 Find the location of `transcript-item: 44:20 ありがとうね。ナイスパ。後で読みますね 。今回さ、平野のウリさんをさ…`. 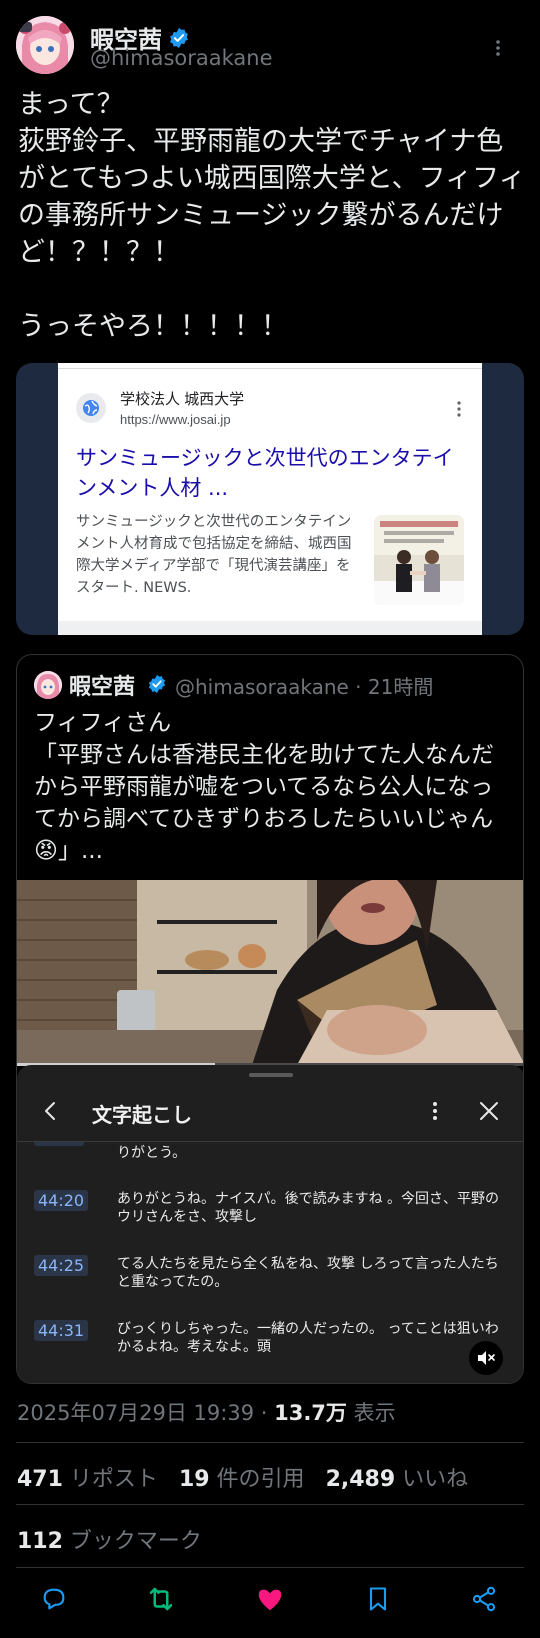

transcript-item: 44:20 ありがとうね。ナイスパ。後で読みますね 。今回さ、平野のウリさんをさ… is located at coordinates (270, 1220).